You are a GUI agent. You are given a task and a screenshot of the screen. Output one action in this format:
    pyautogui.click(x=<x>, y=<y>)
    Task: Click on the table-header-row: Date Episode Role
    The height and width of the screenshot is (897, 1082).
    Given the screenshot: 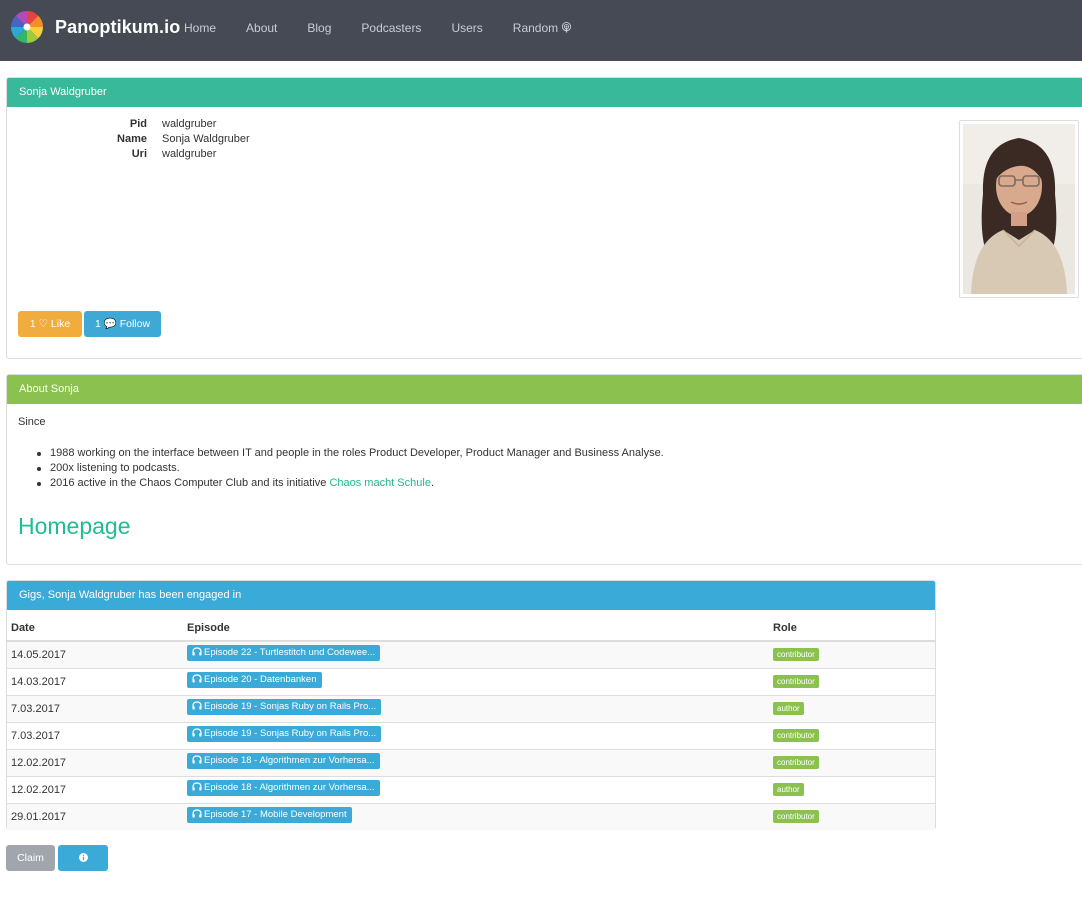 What is the action you would take?
    pyautogui.click(x=471, y=628)
    